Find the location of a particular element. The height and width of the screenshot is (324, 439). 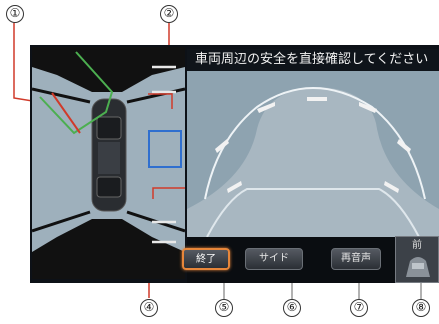

end-button: 終了 is located at coordinates (206, 259).